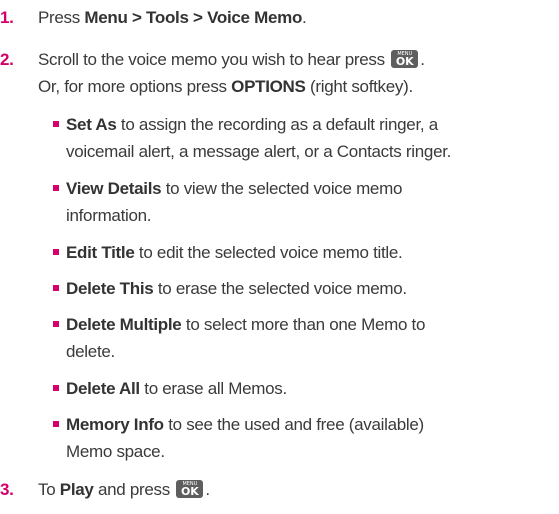 The image size is (559, 514). What do you see at coordinates (49, 489) in the screenshot?
I see `step-text: To` at bounding box center [49, 489].